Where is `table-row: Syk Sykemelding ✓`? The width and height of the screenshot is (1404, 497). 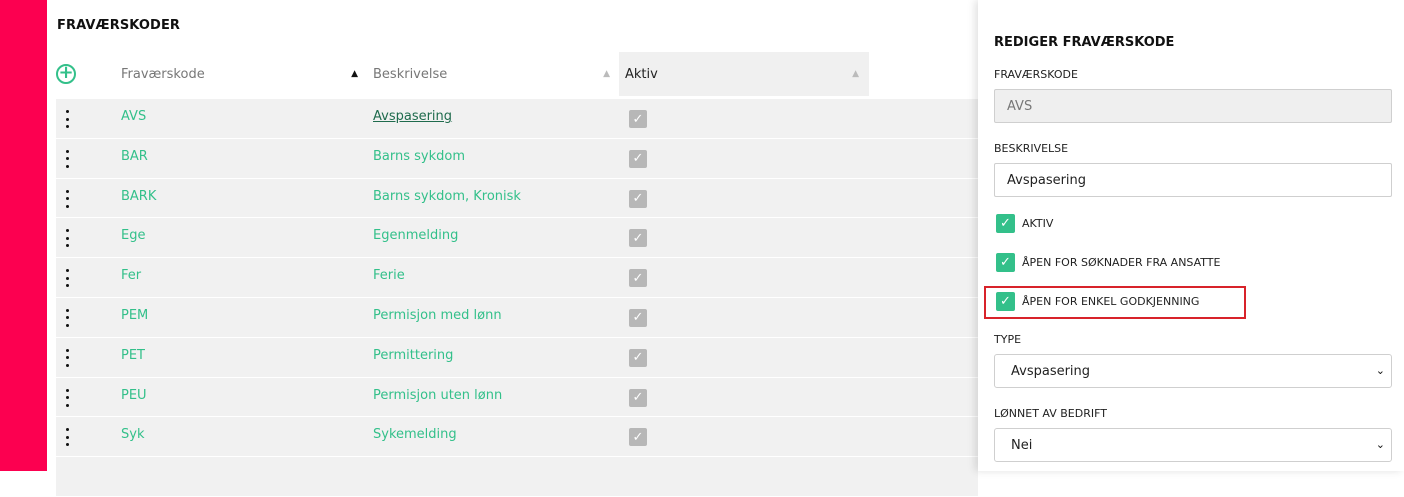
table-row: Syk Sykemelding ✓ is located at coordinates (517, 437).